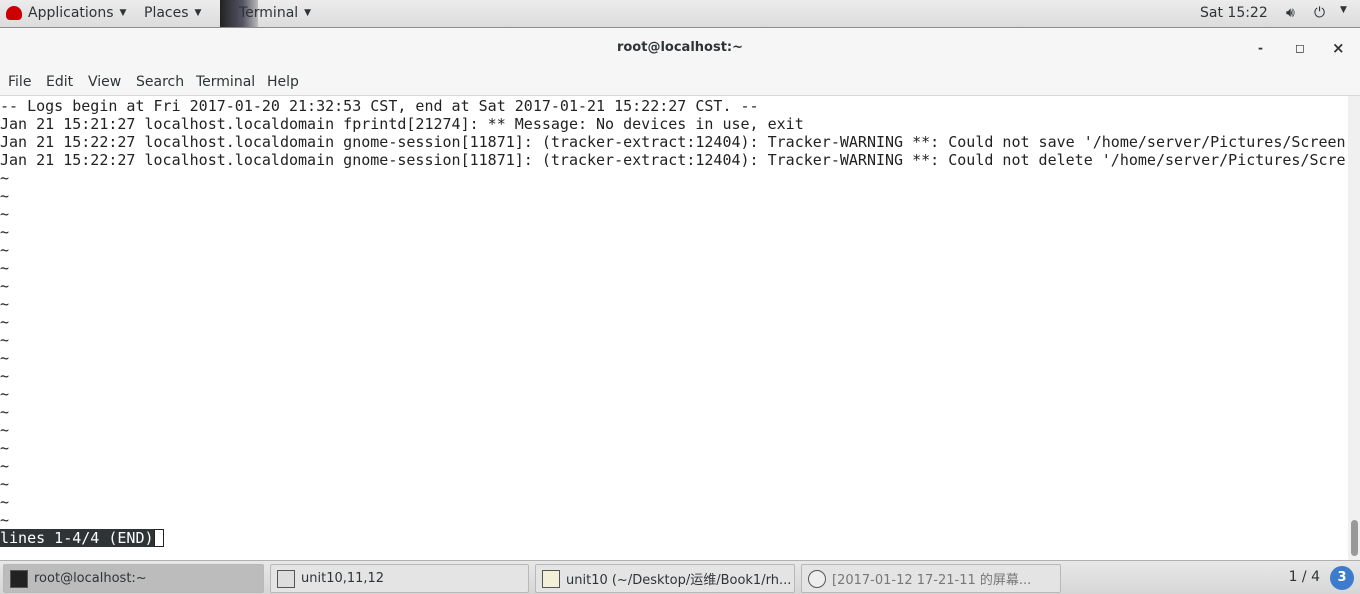 This screenshot has width=1360, height=594. I want to click on window-titlebar: root@localhost:~ - ◻ ×, so click(680, 48).